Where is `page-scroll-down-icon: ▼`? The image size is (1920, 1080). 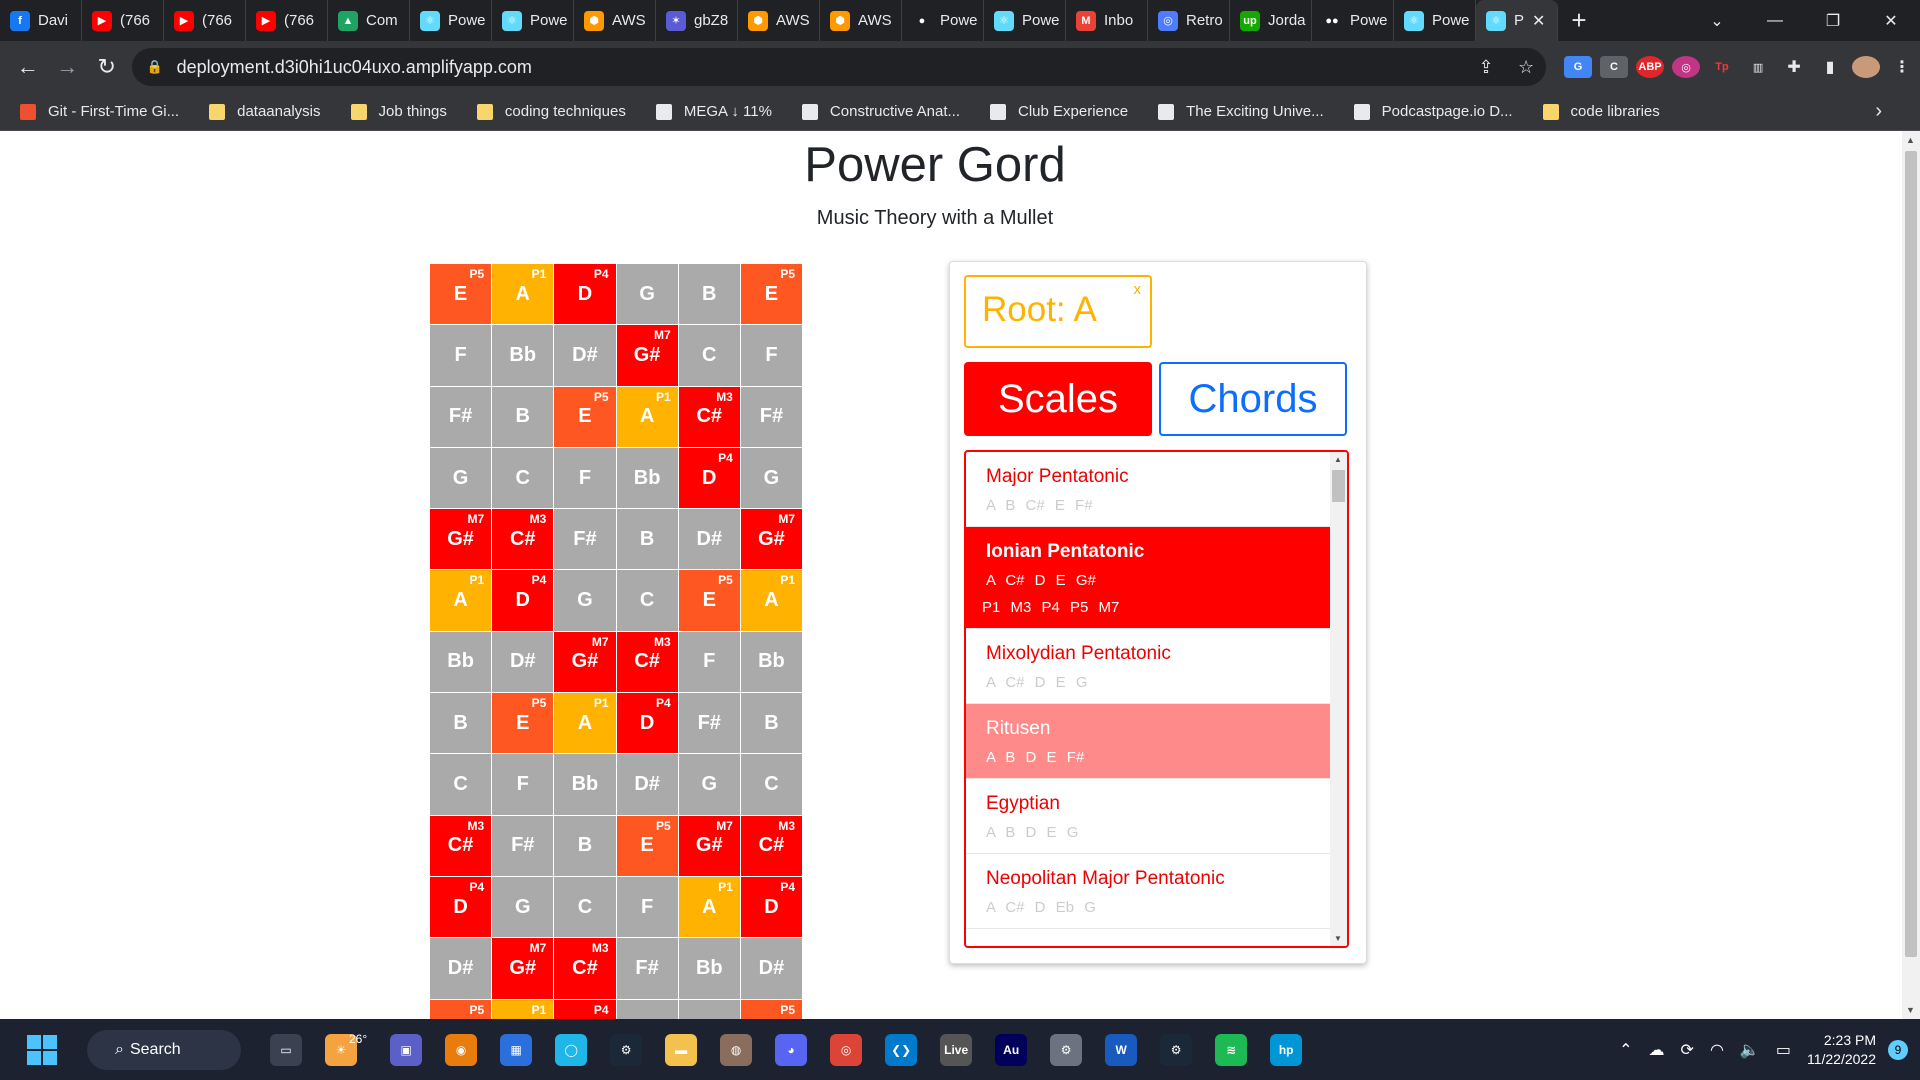 page-scroll-down-icon: ▼ is located at coordinates (1910, 1010).